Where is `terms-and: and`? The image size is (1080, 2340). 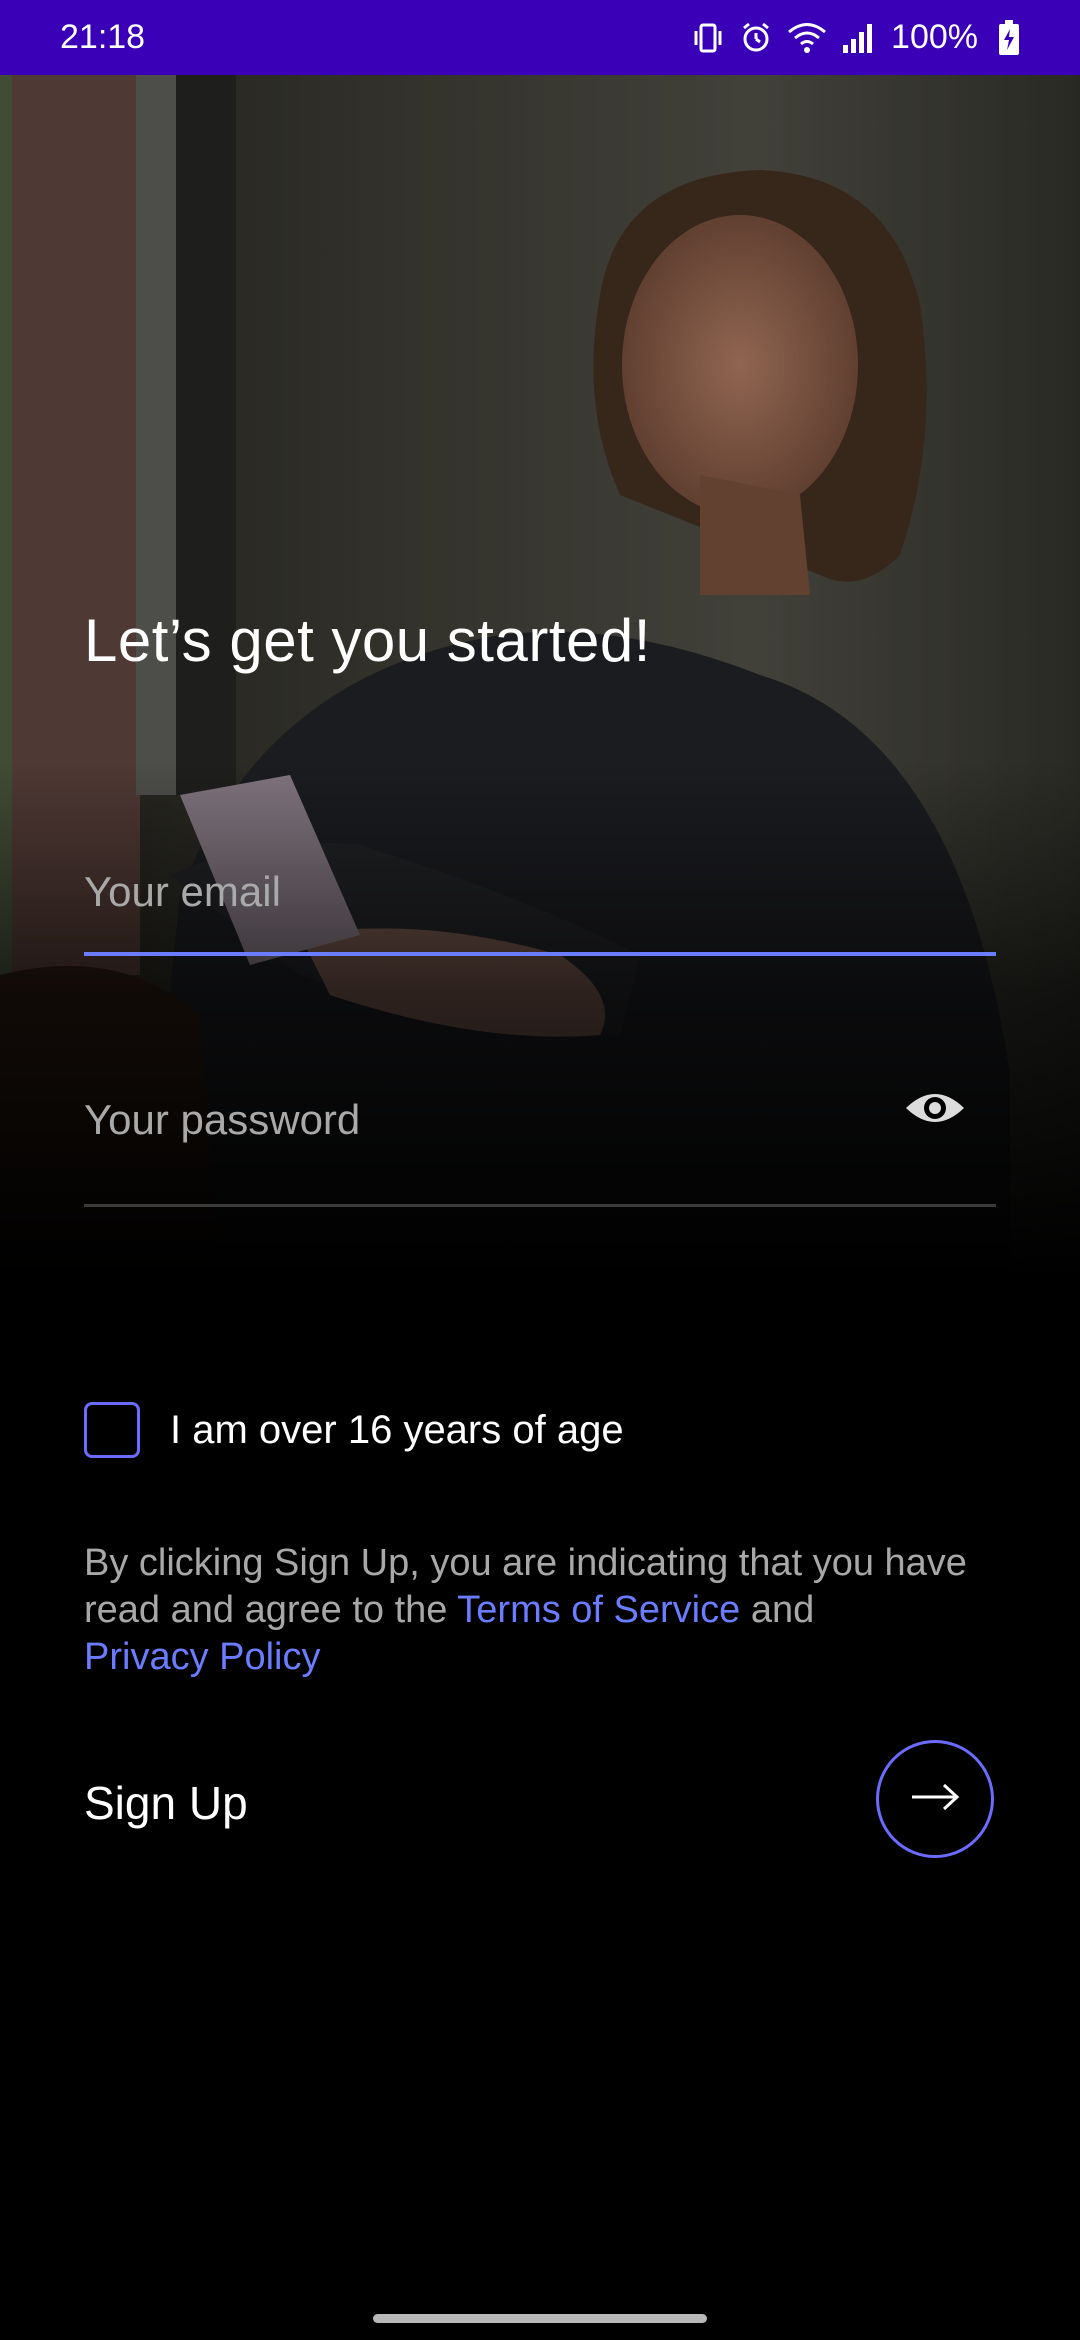 terms-and: and is located at coordinates (782, 1610).